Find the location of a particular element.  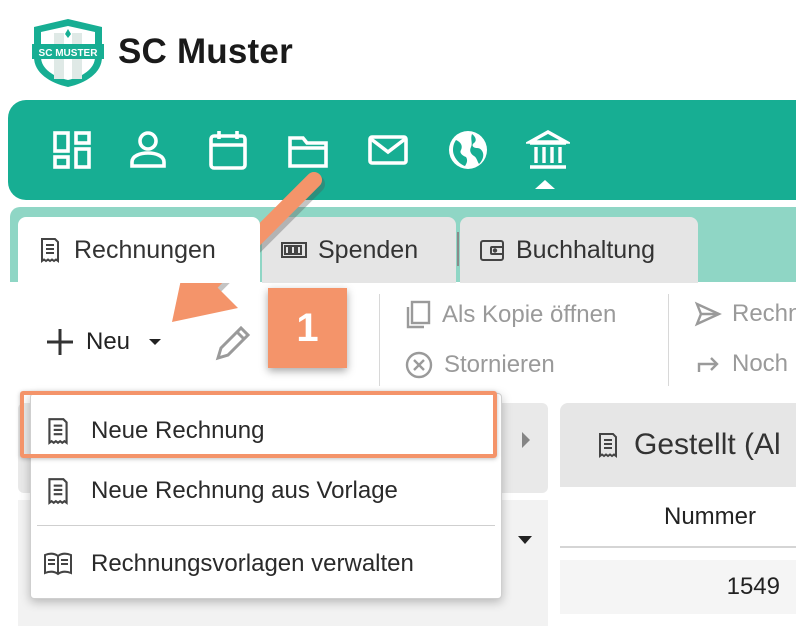

club-logo: SC MUSTER is located at coordinates (68, 53).